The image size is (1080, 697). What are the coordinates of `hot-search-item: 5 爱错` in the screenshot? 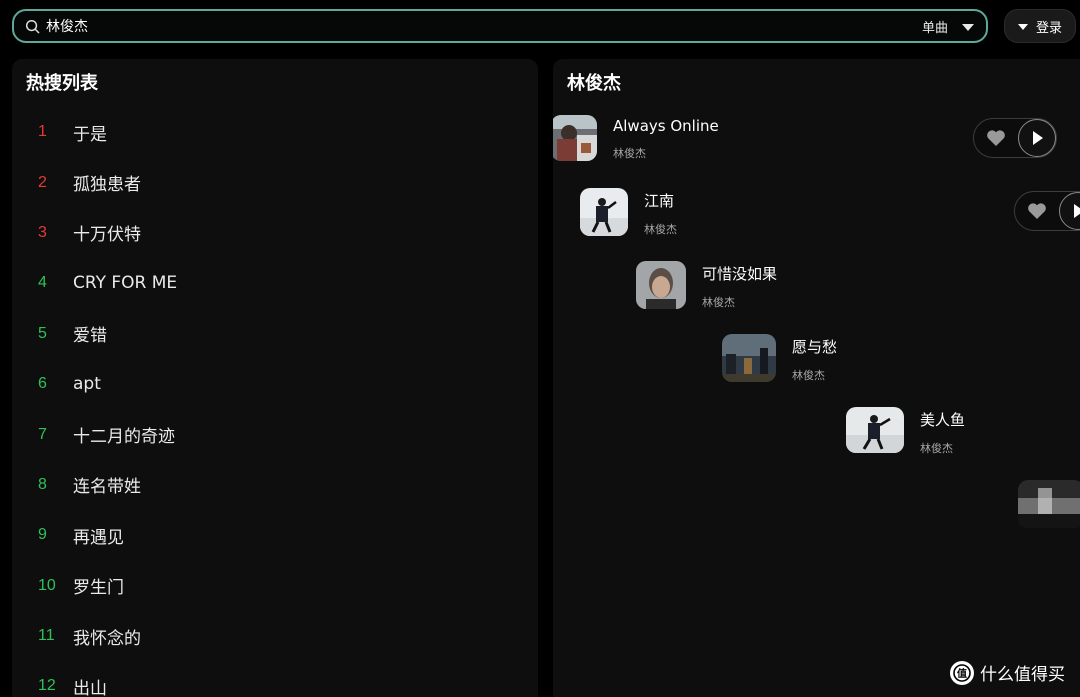 It's located at (275, 334).